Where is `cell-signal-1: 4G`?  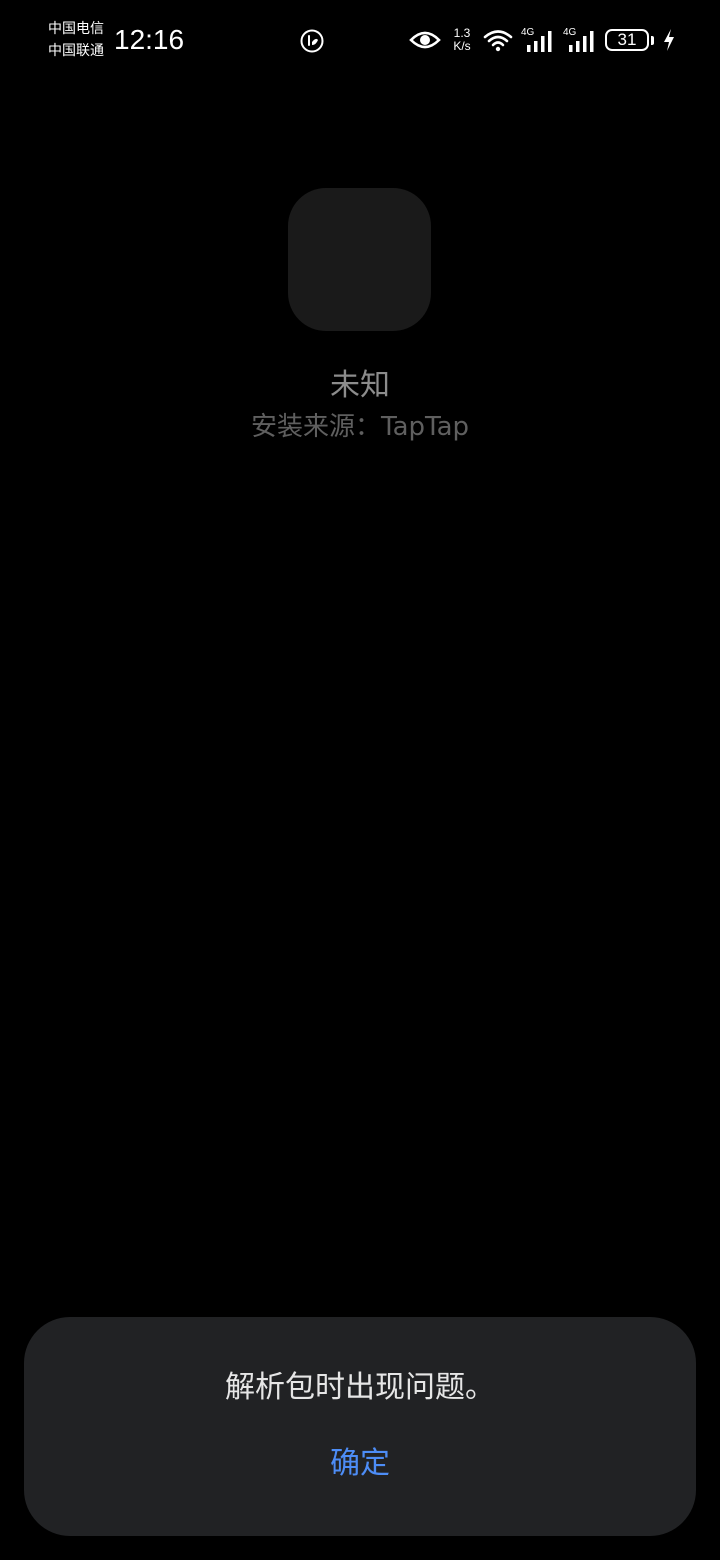 cell-signal-1: 4G is located at coordinates (538, 40).